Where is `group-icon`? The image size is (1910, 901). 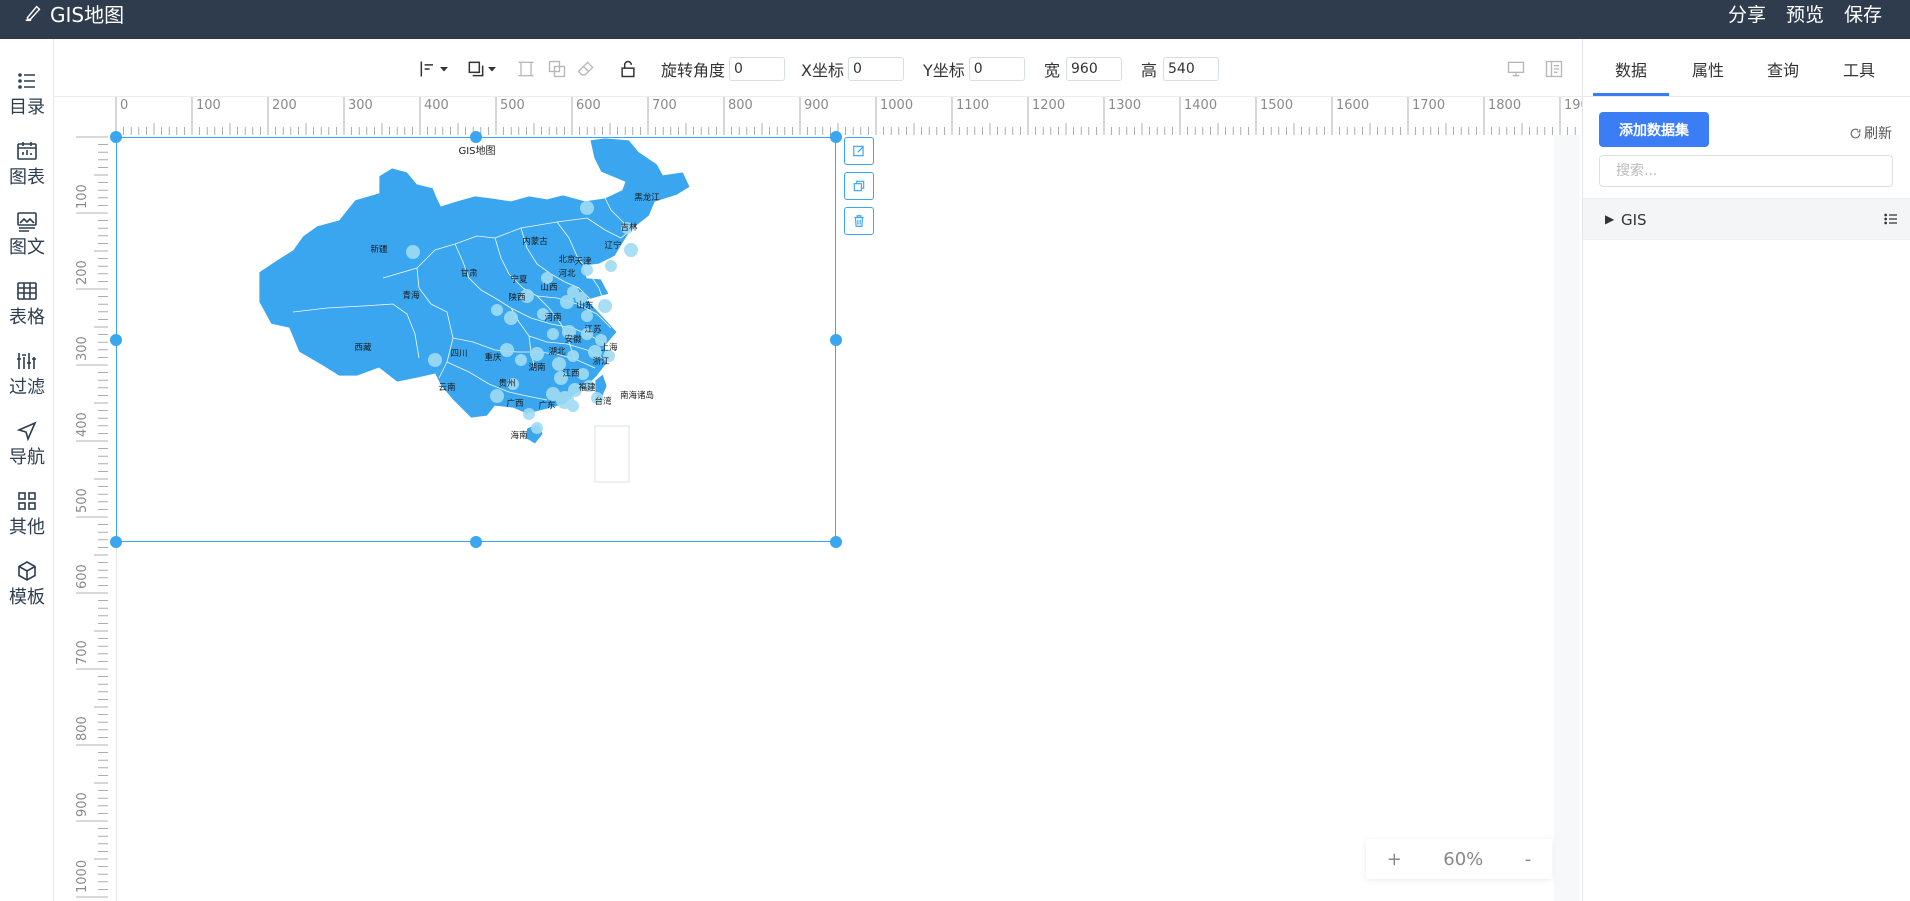 group-icon is located at coordinates (557, 69).